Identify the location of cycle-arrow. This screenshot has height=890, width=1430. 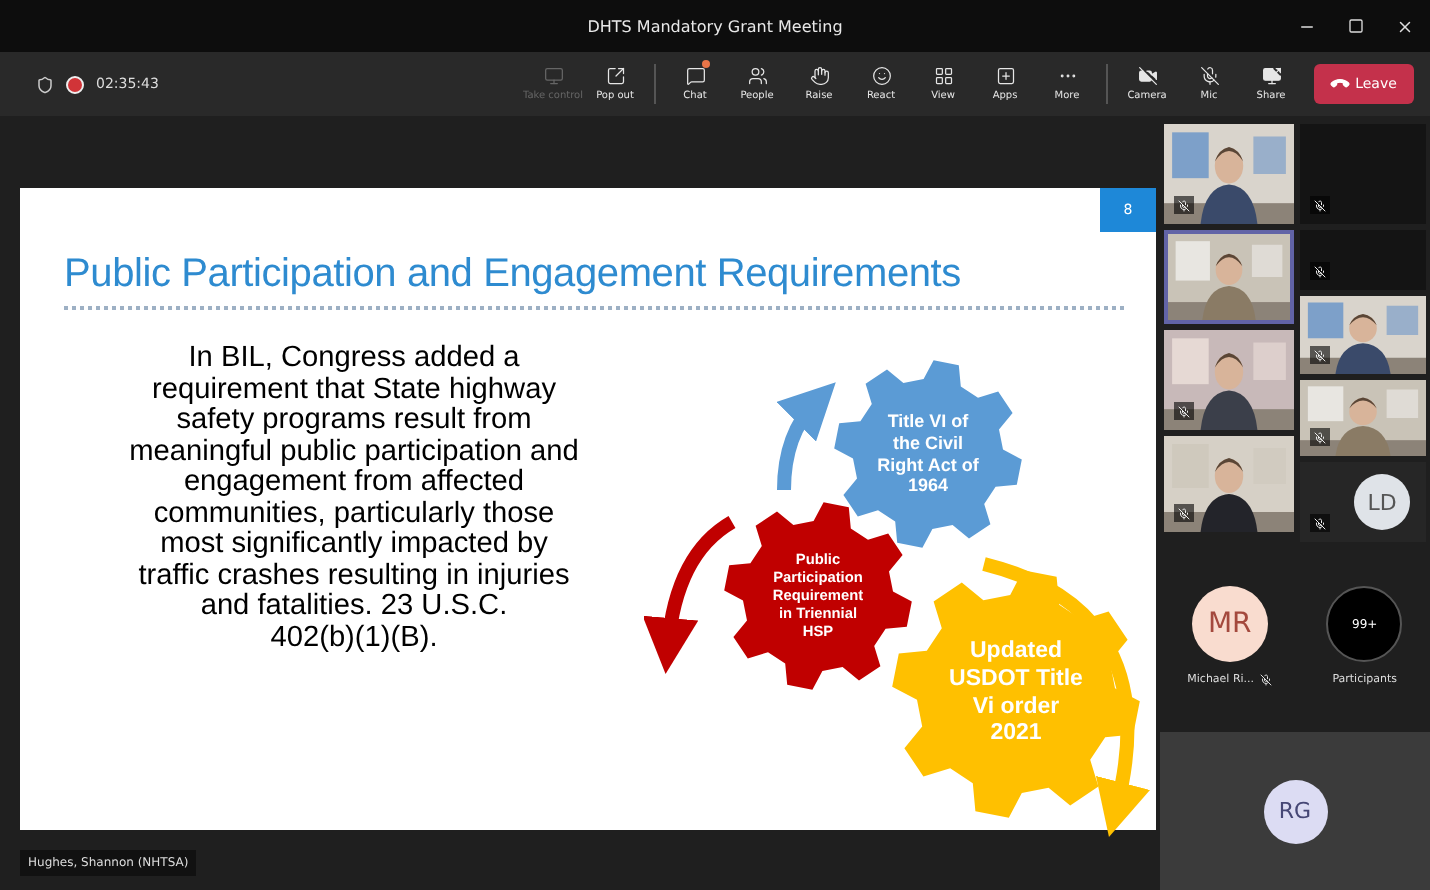
(806, 436).